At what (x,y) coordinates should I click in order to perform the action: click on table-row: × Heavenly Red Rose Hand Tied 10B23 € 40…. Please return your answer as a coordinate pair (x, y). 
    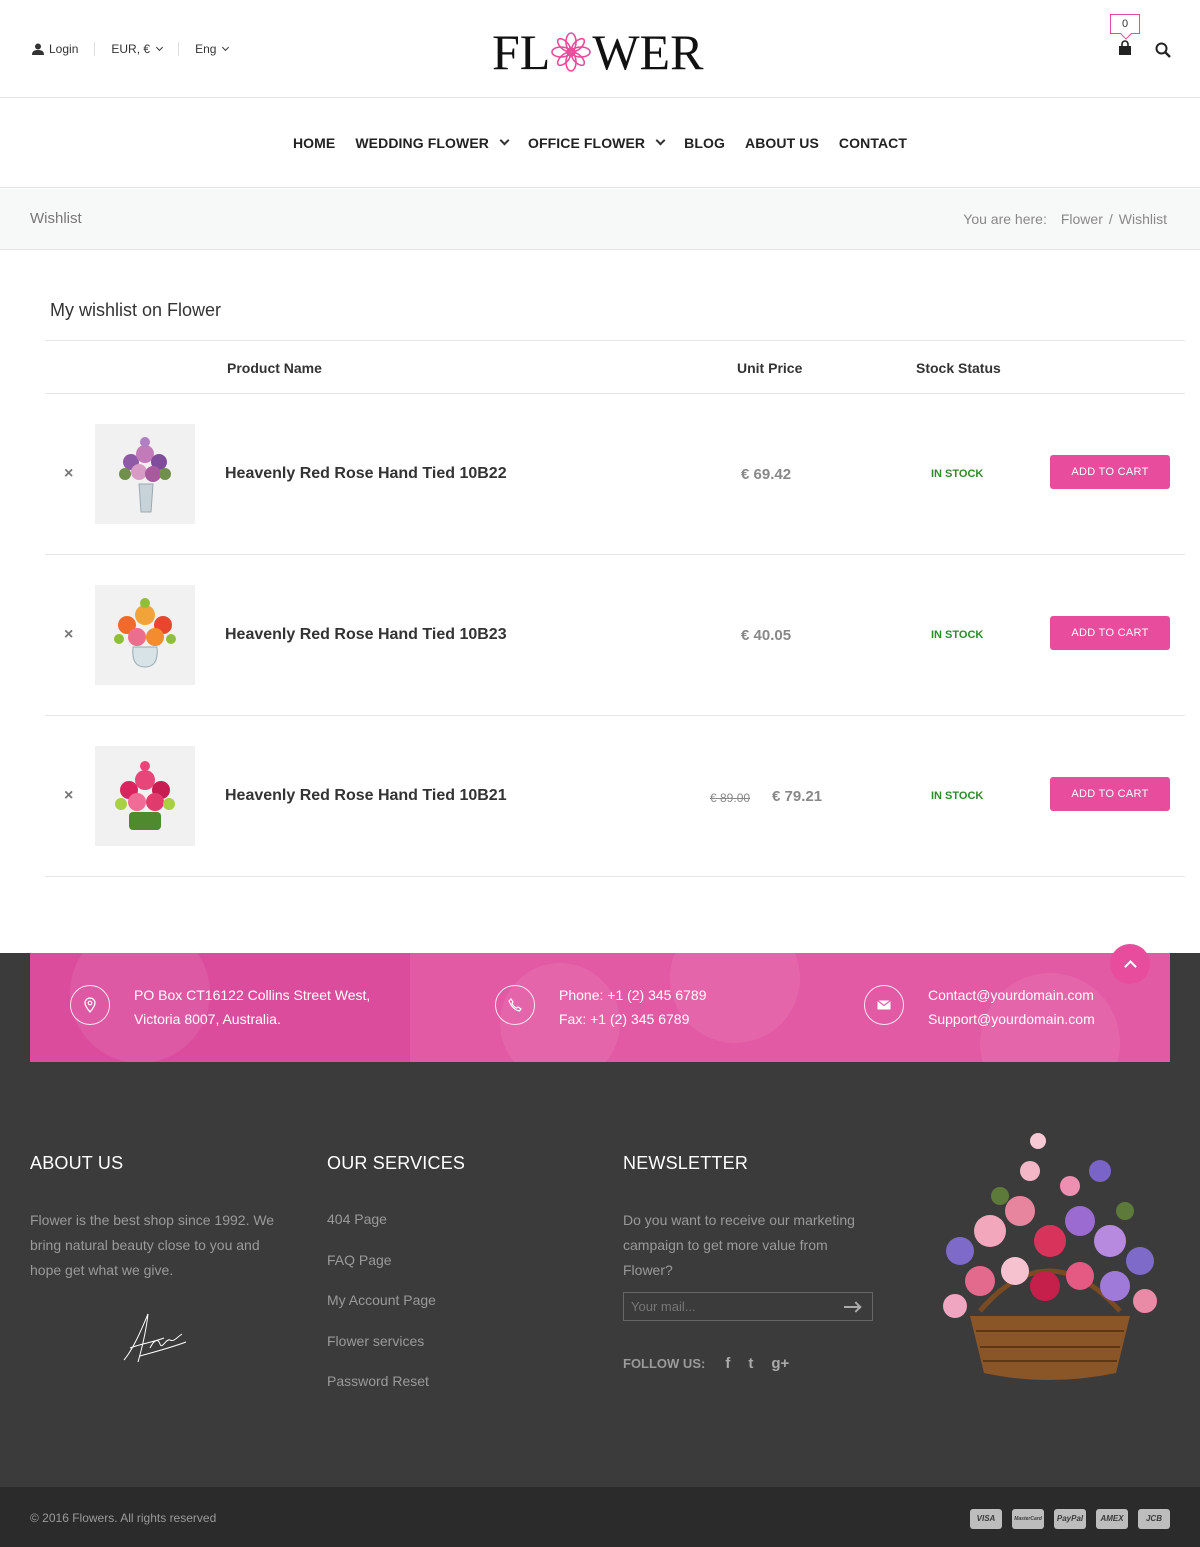
    Looking at the image, I should click on (615, 635).